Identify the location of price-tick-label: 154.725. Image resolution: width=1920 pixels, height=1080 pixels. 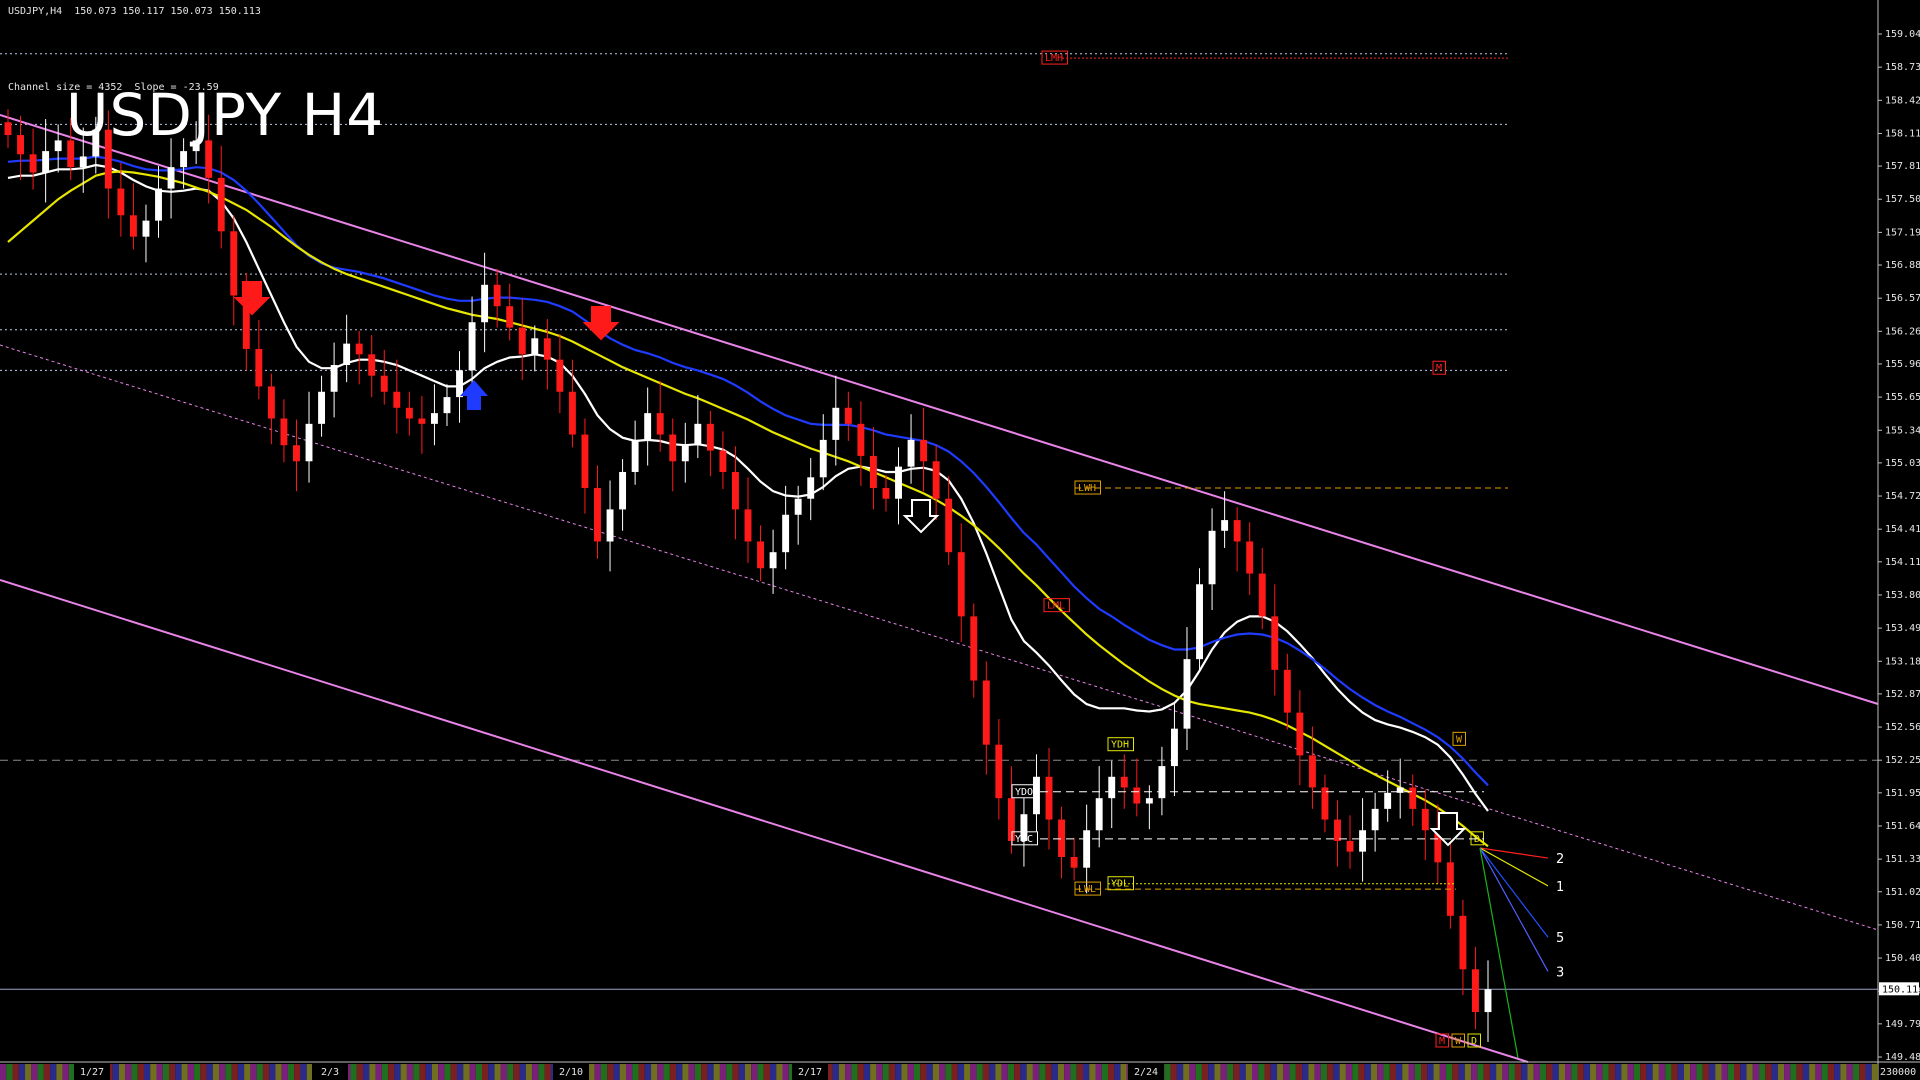
(1902, 496).